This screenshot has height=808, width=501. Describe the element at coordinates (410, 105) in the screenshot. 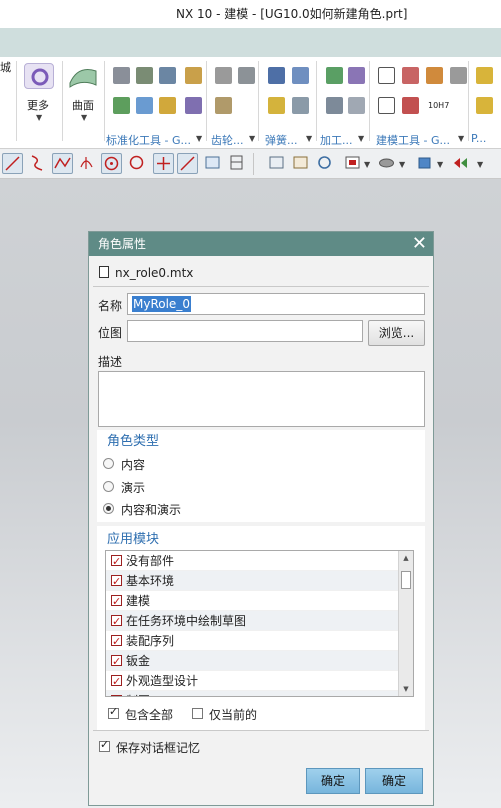

I see `model-tool-6-icon` at that location.